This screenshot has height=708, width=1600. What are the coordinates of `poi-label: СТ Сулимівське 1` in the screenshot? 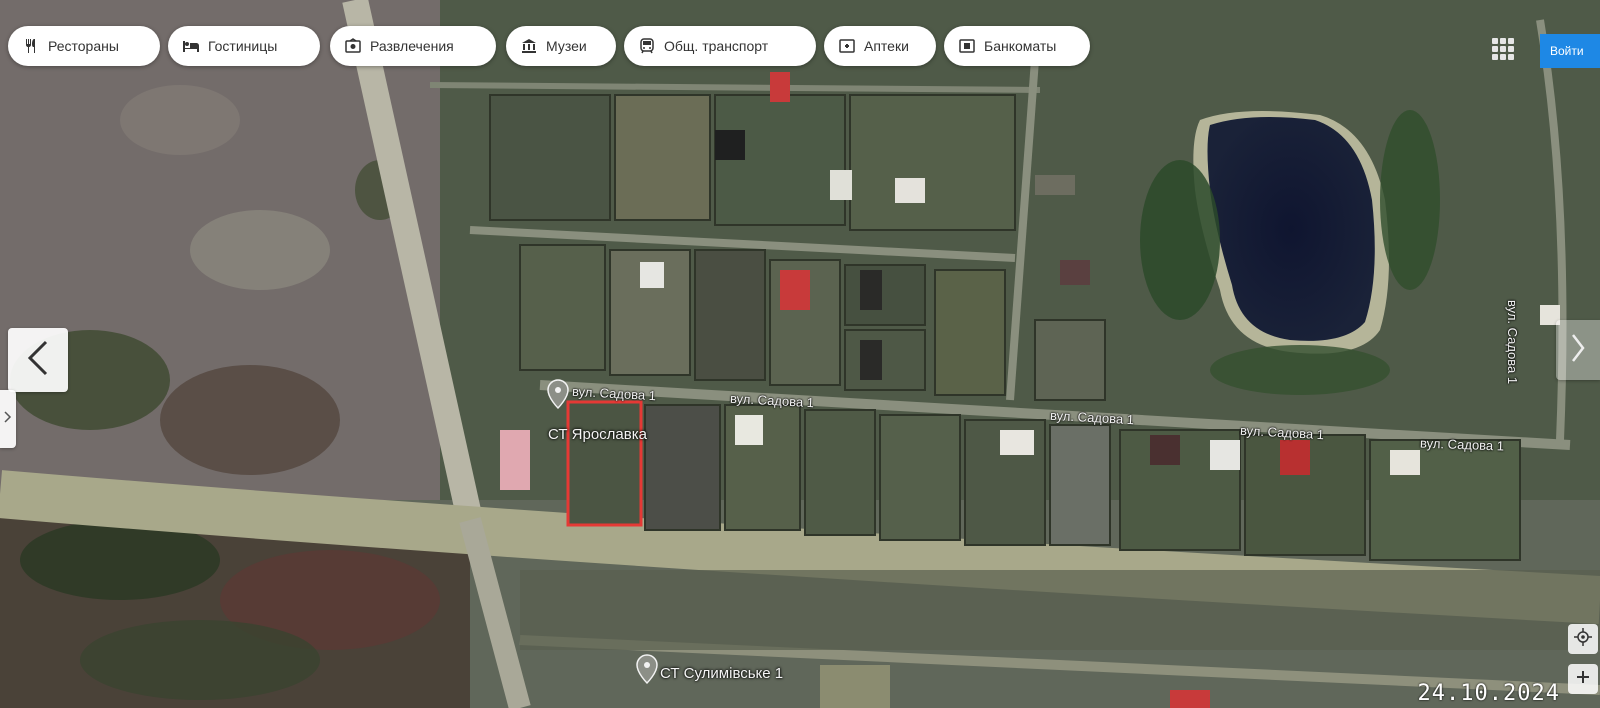 It's located at (721, 673).